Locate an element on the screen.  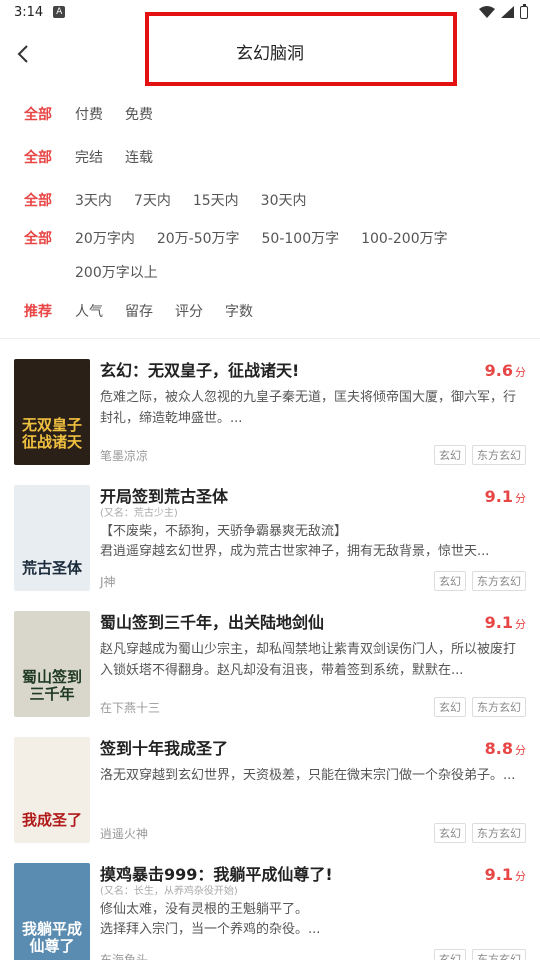
filter-option: 人气 is located at coordinates (89, 311).